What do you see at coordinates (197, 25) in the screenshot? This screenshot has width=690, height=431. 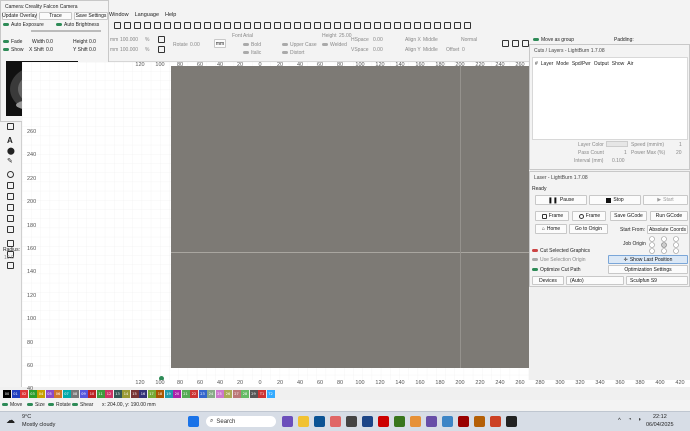 I see `move-icon` at bounding box center [197, 25].